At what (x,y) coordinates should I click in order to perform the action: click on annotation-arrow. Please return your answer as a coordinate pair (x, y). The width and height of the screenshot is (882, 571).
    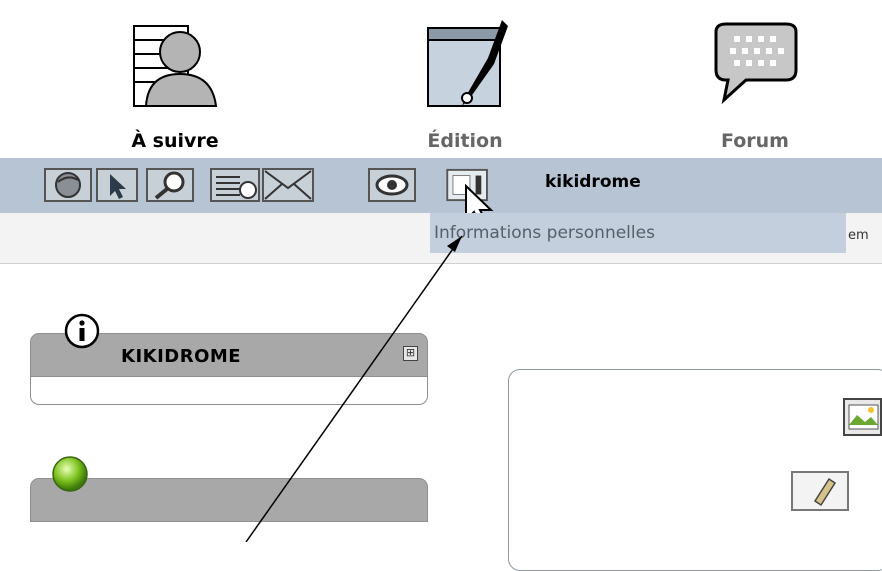
    Looking at the image, I should click on (354, 388).